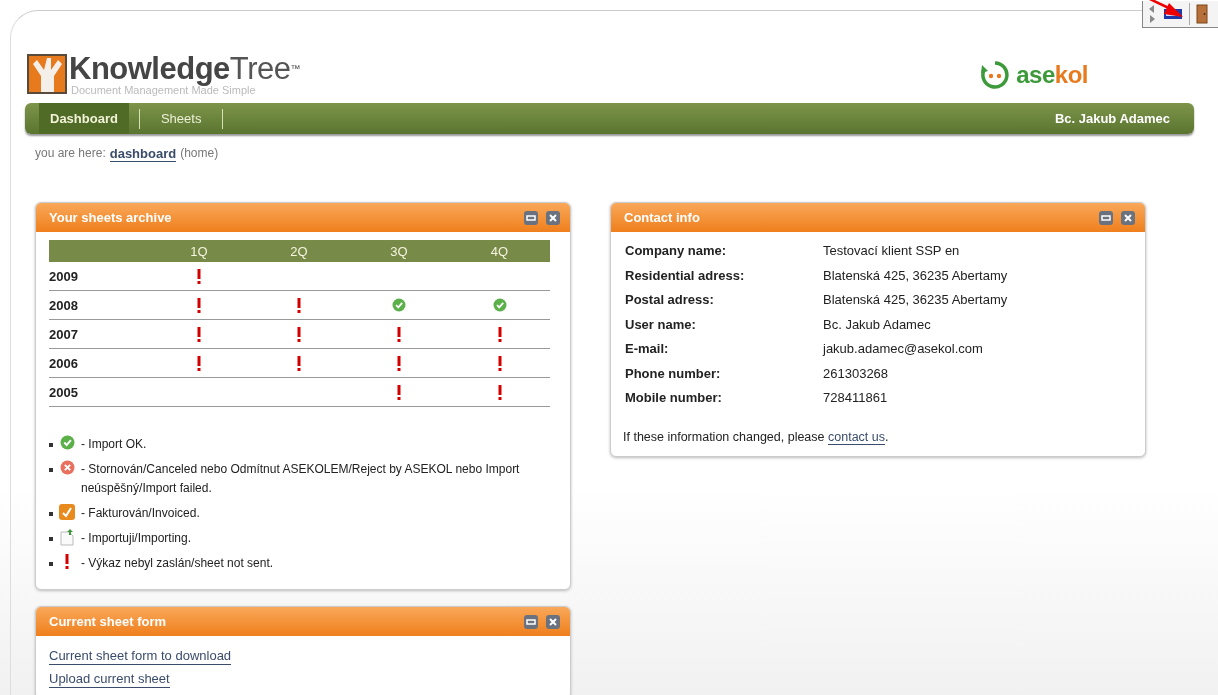 The height and width of the screenshot is (695, 1218). Describe the element at coordinates (108, 621) in the screenshot. I see `panel-title: Current sheet form` at that location.